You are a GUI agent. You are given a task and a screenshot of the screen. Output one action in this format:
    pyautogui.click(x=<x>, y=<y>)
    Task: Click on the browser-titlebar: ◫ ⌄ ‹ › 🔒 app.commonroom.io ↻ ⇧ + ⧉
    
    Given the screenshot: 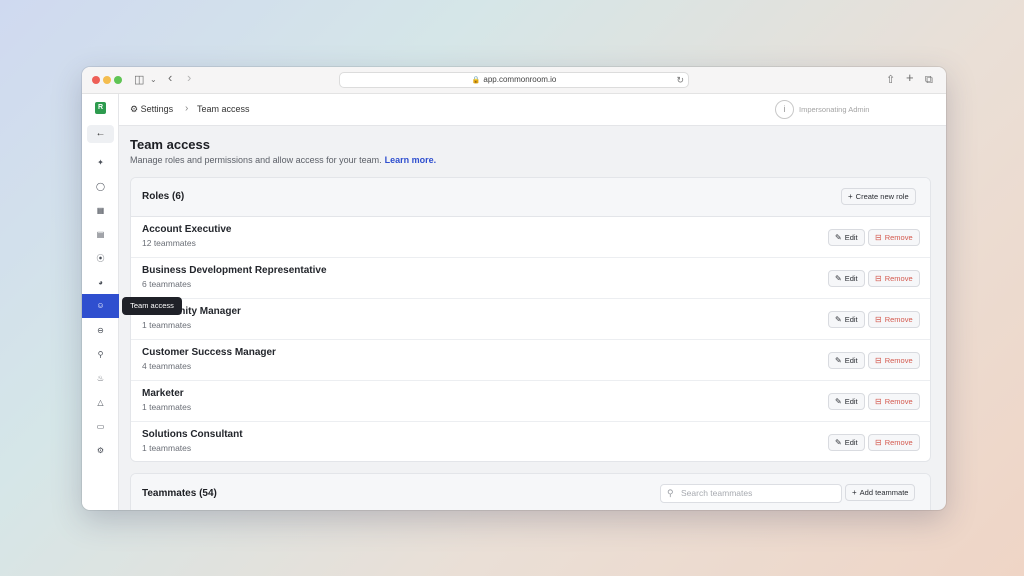 What is the action you would take?
    pyautogui.click(x=514, y=80)
    